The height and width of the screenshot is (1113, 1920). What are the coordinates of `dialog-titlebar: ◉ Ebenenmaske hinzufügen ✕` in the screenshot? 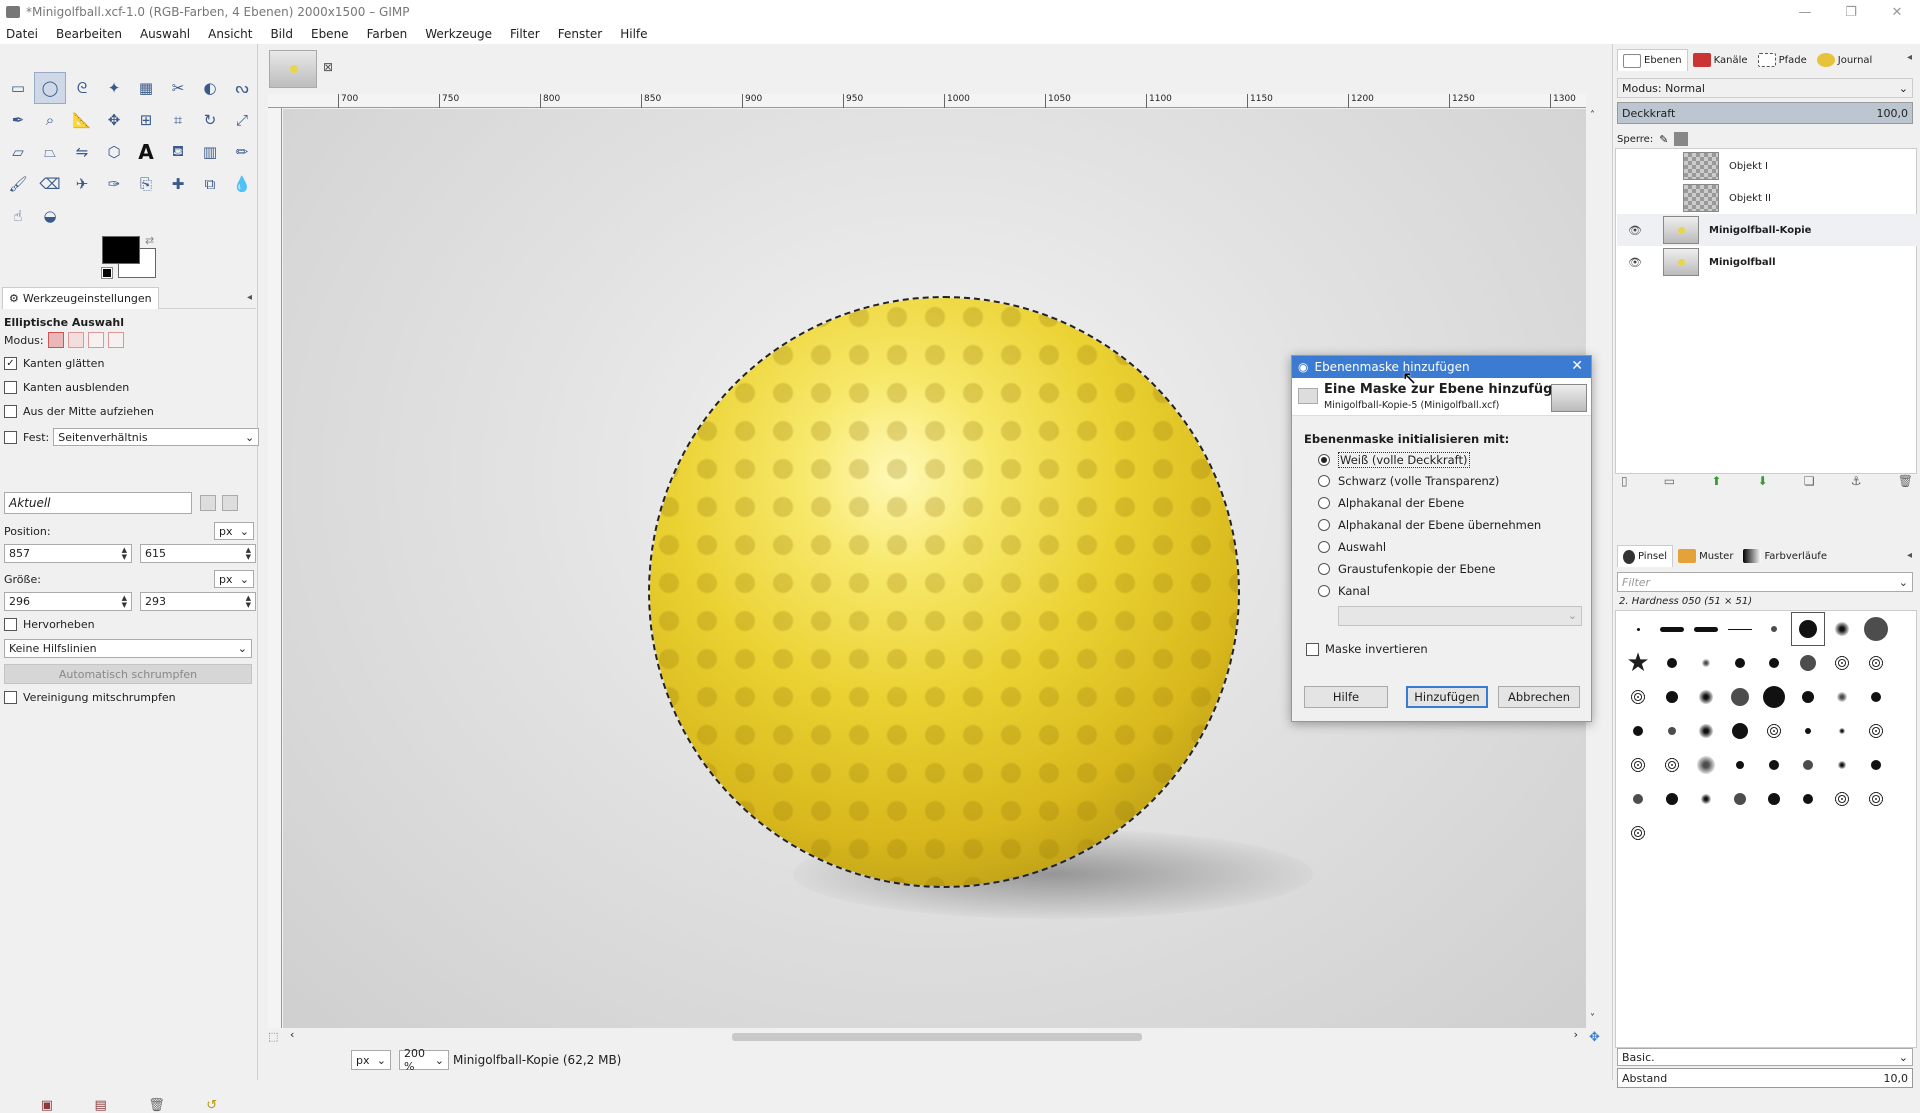 It's located at (1441, 367).